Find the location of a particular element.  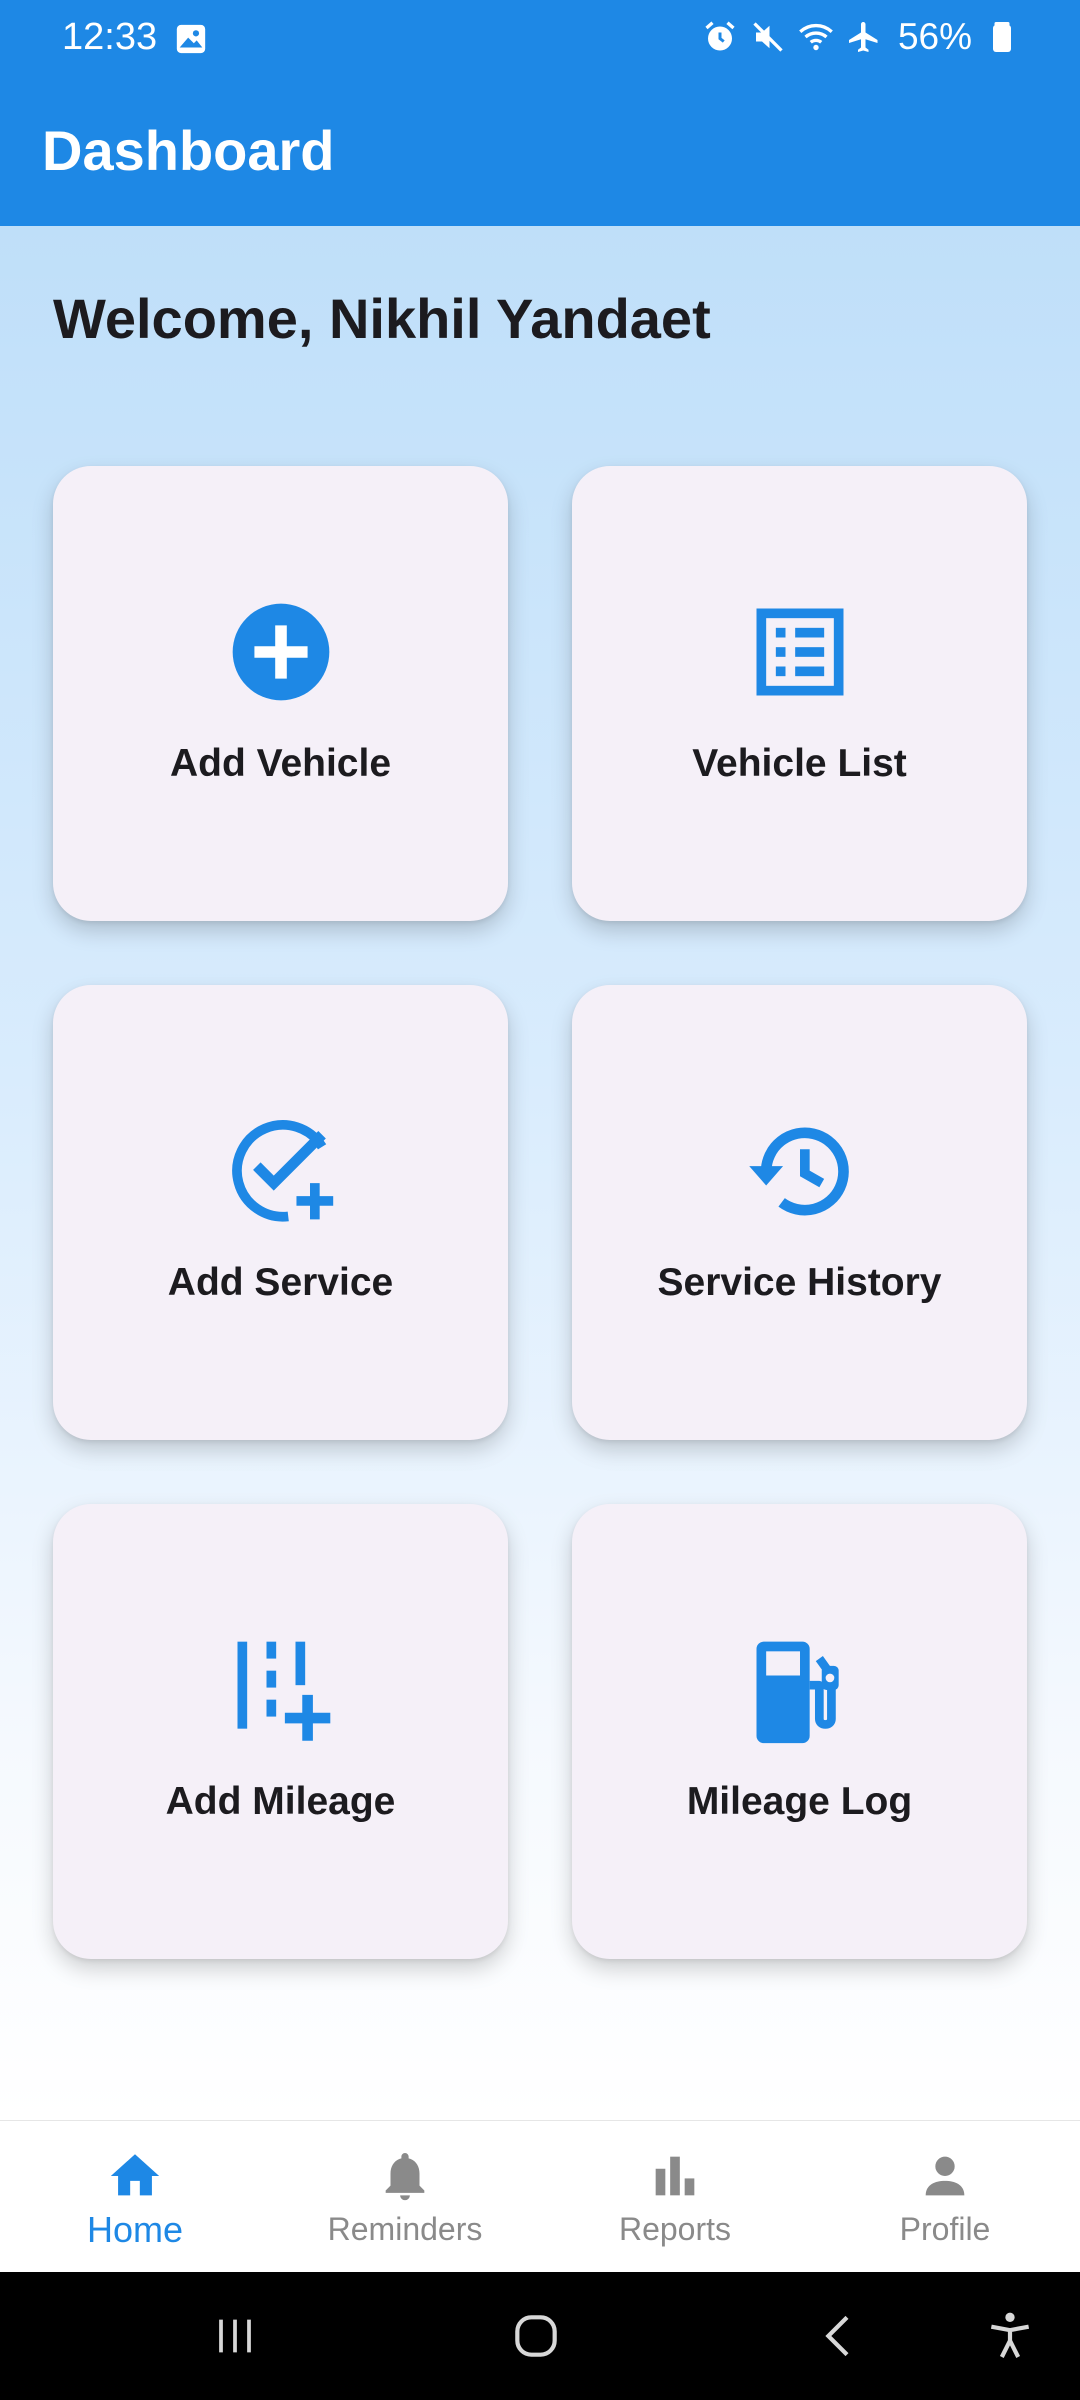

bottom-navigation: Home Reminders Reports Profile is located at coordinates (540, 2196).